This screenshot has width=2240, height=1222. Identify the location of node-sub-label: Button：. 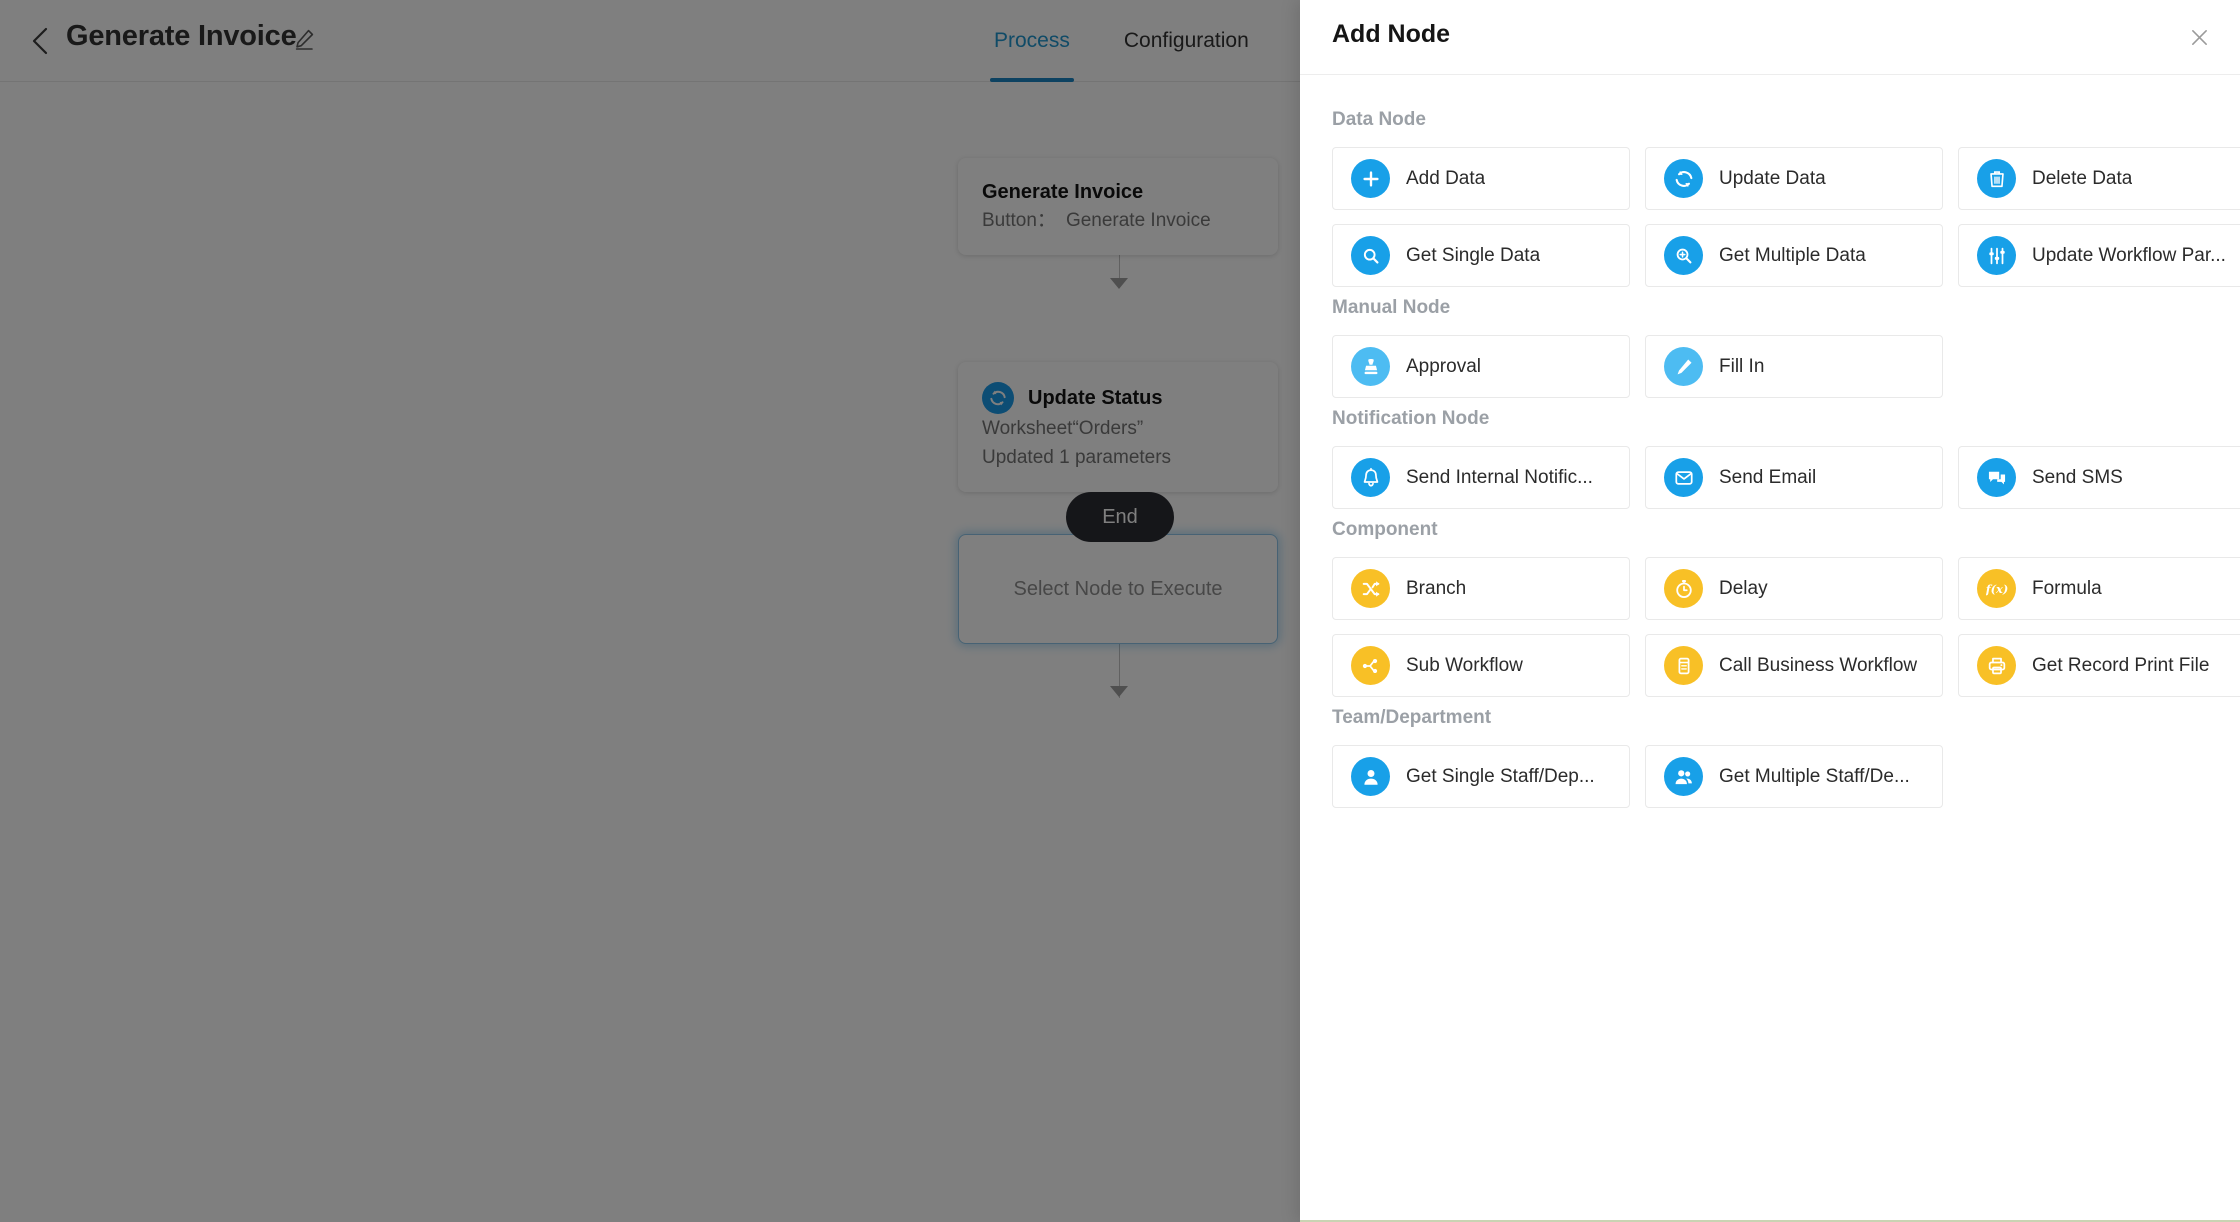
(1019, 220).